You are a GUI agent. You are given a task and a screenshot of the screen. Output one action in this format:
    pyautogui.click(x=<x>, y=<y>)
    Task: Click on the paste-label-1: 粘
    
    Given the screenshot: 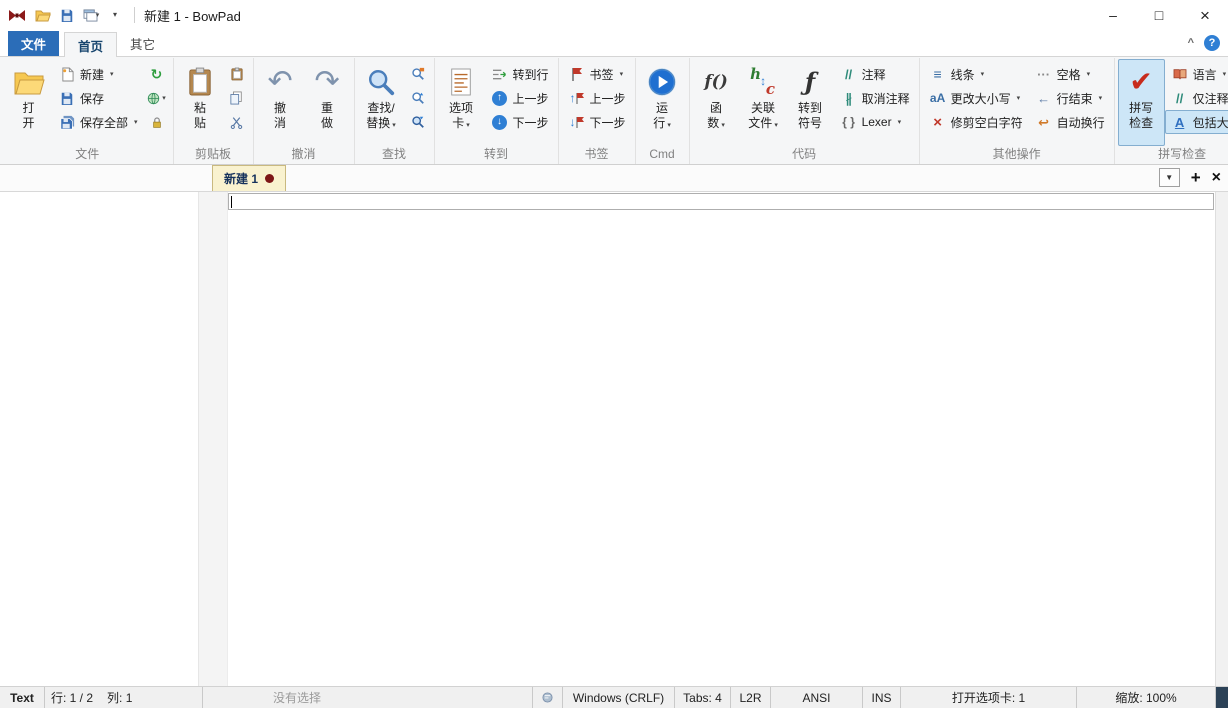 What is the action you would take?
    pyautogui.click(x=200, y=108)
    